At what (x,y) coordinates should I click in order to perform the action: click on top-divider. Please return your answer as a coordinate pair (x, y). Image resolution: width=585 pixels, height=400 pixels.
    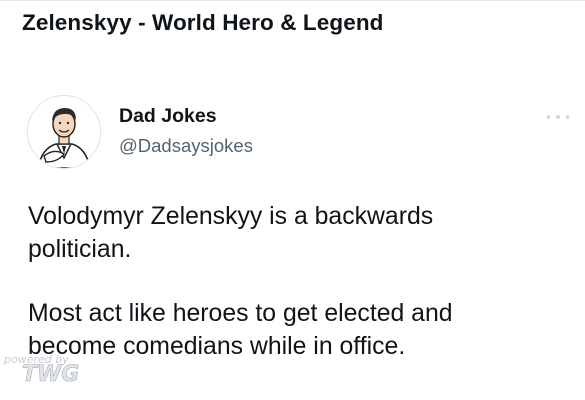
    Looking at the image, I should click on (292, 0).